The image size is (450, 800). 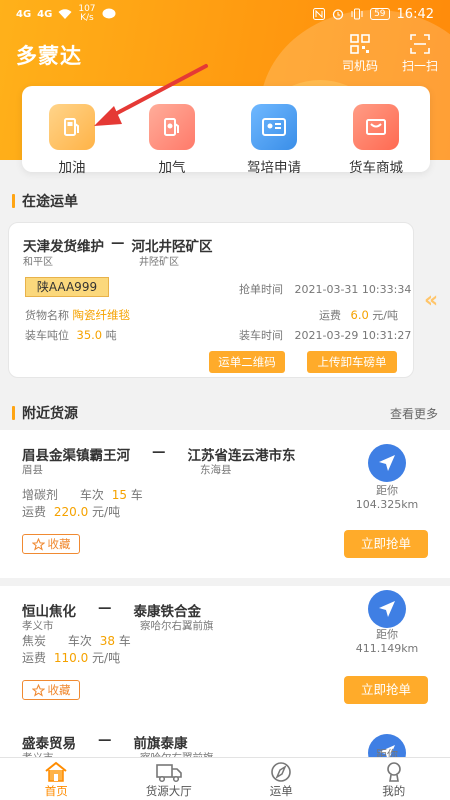 What do you see at coordinates (226, 131) in the screenshot?
I see `quick-action-panel: 加油 加气 驾培申请 货车商城` at bounding box center [226, 131].